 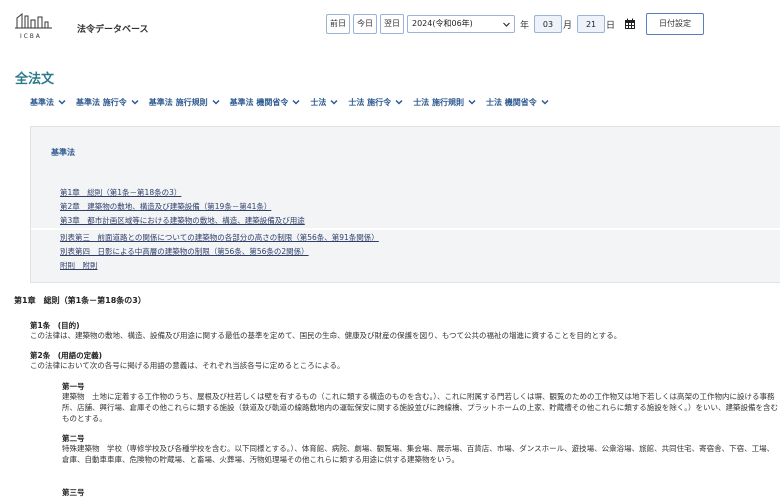 I want to click on month-input: 03, so click(x=548, y=24).